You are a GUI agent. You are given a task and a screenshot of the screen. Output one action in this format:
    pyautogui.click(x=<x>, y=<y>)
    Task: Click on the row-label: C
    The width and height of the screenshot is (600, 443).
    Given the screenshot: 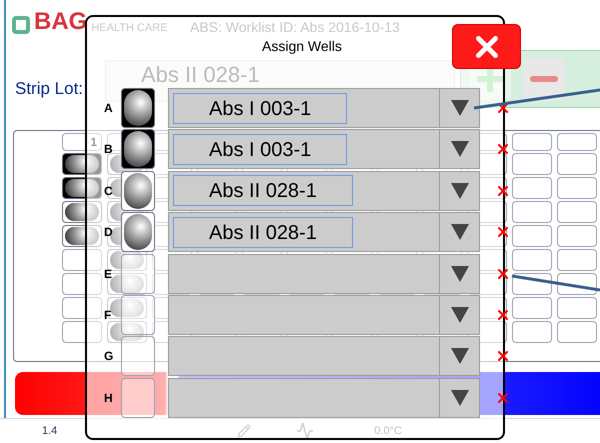 What is the action you would take?
    pyautogui.click(x=109, y=191)
    